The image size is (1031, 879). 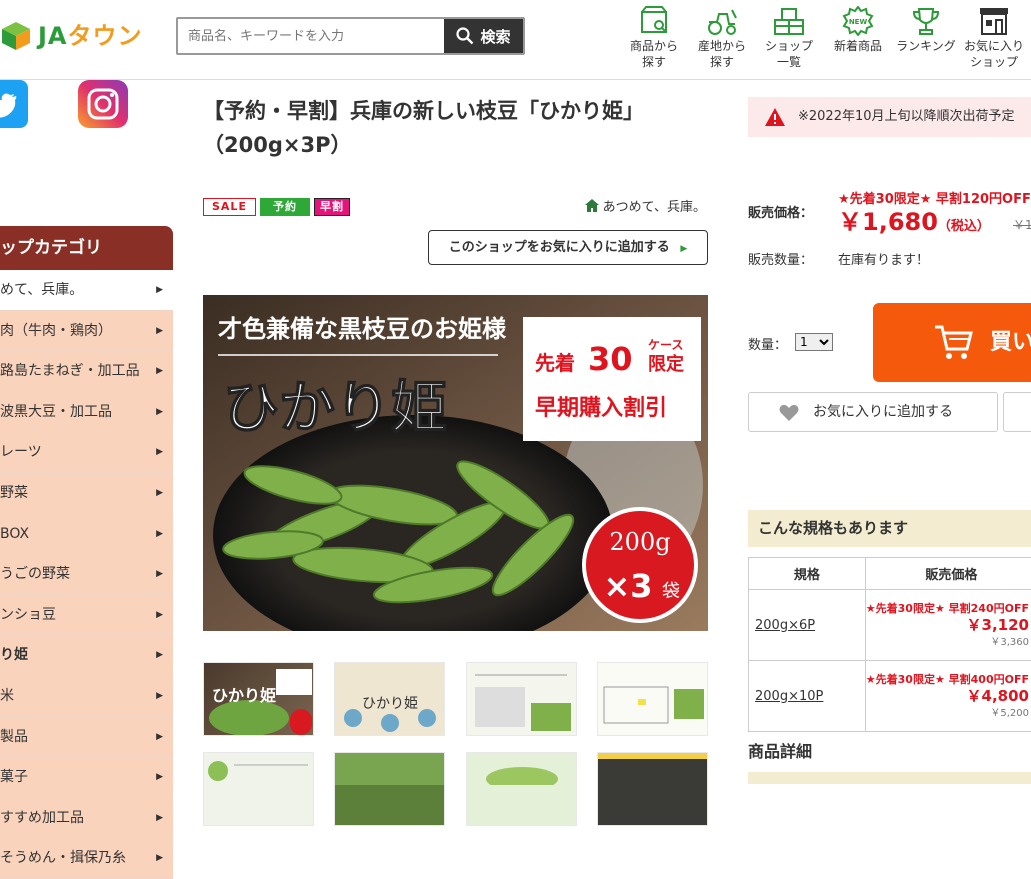 What do you see at coordinates (1017, 412) in the screenshot?
I see `share-button` at bounding box center [1017, 412].